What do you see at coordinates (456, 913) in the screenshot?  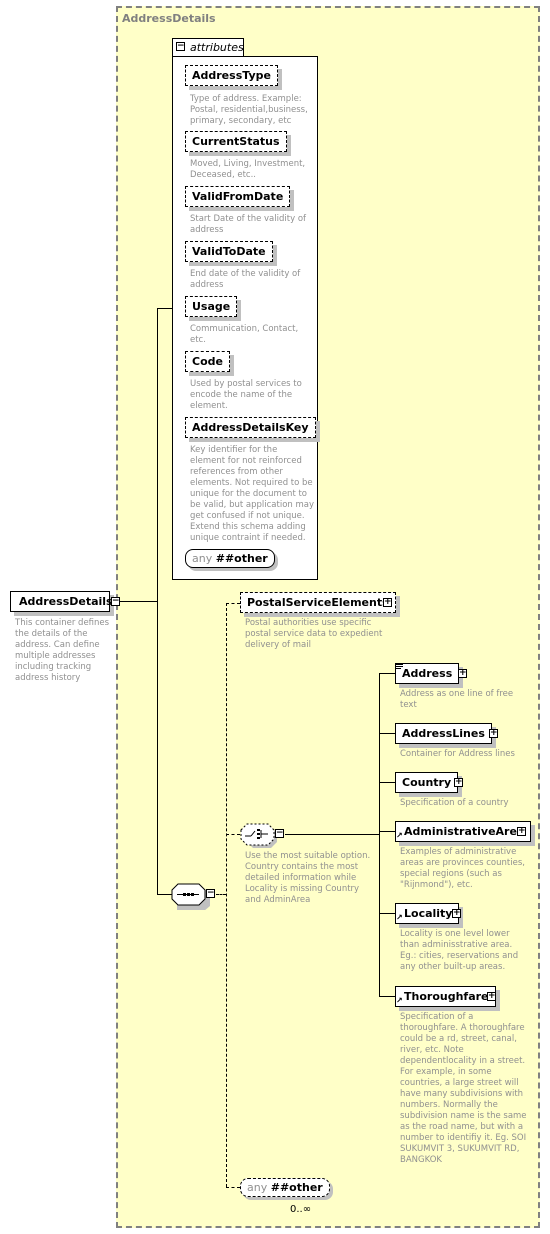 I see `locality-expand-toggle: +` at bounding box center [456, 913].